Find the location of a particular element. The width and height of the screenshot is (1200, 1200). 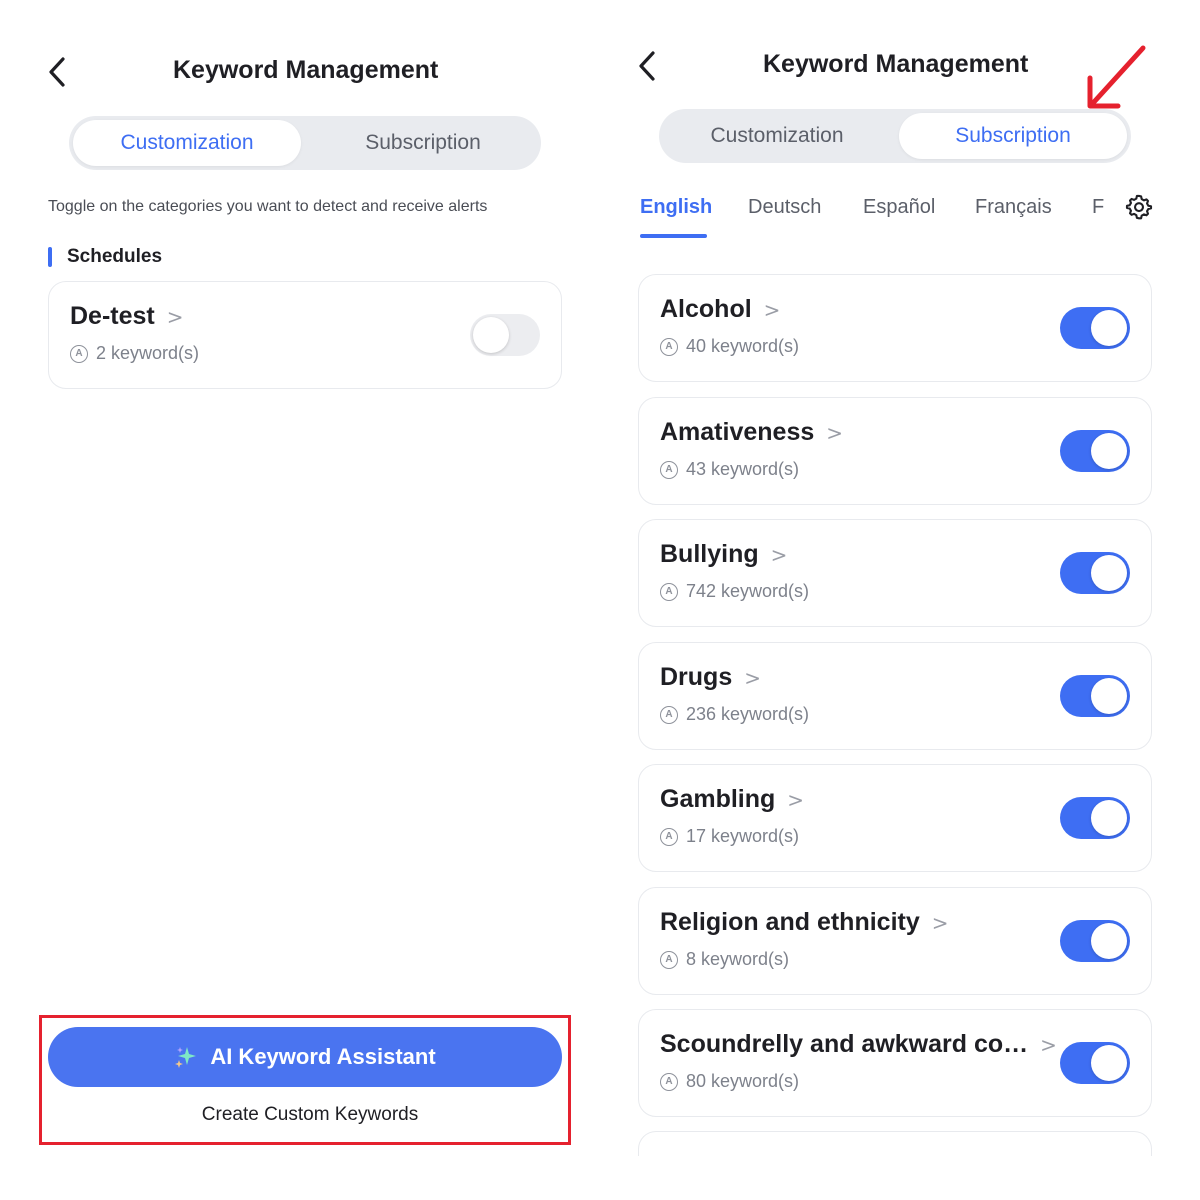

keyword-category-card: Gambling > A 17 keyword(s) is located at coordinates (895, 818).